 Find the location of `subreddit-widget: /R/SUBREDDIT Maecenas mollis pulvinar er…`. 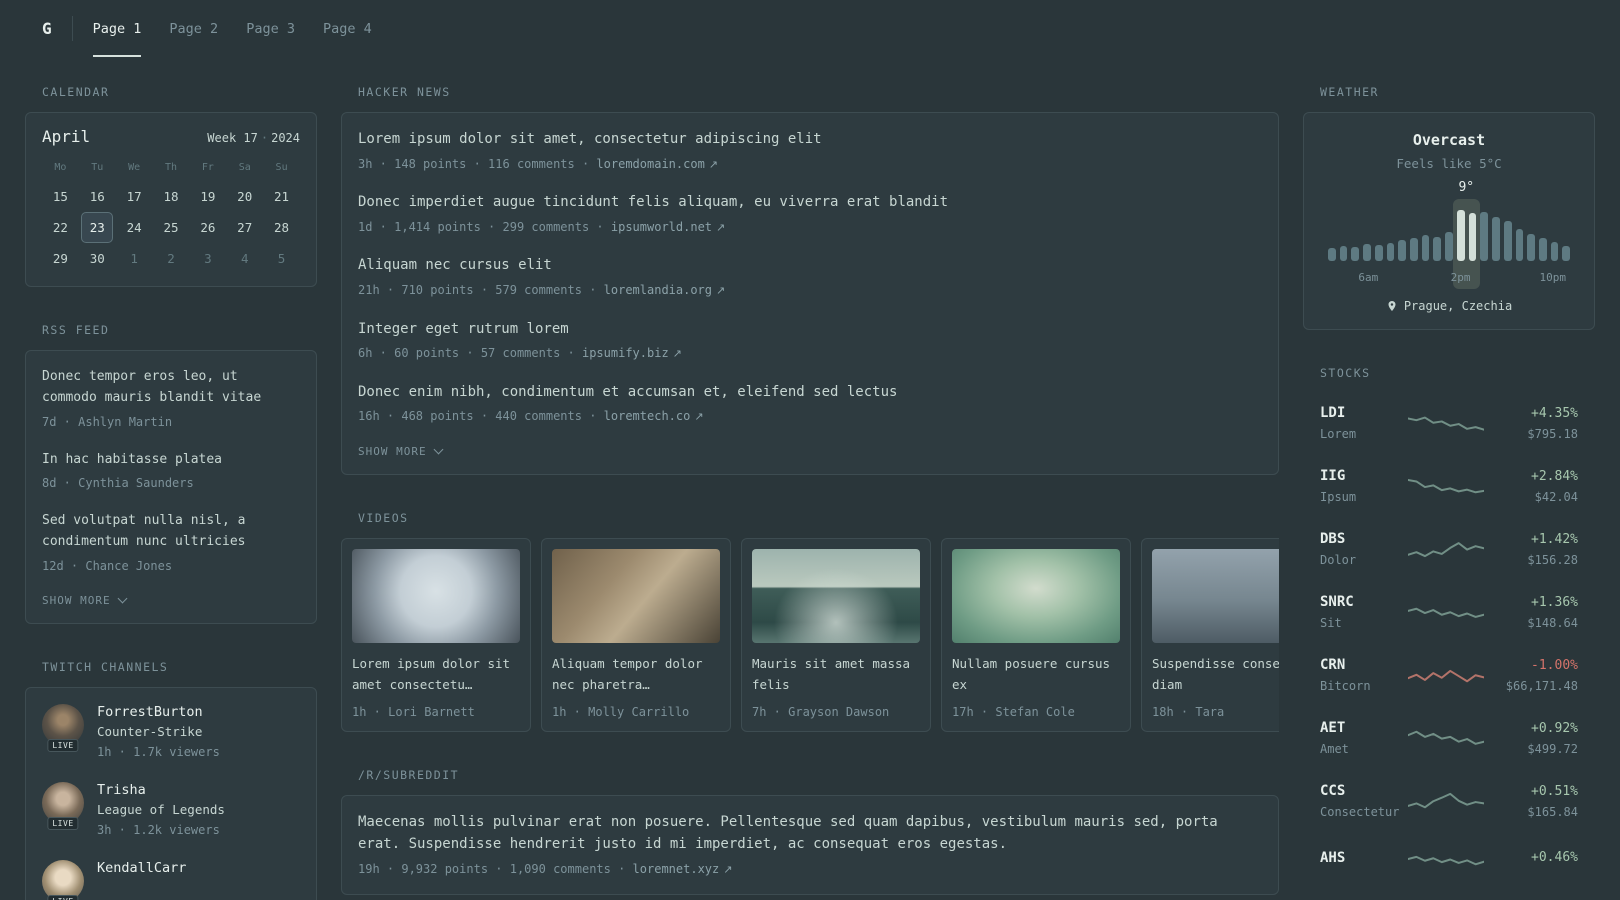

subreddit-widget: /R/SUBREDDIT Maecenas mollis pulvinar er… is located at coordinates (810, 832).